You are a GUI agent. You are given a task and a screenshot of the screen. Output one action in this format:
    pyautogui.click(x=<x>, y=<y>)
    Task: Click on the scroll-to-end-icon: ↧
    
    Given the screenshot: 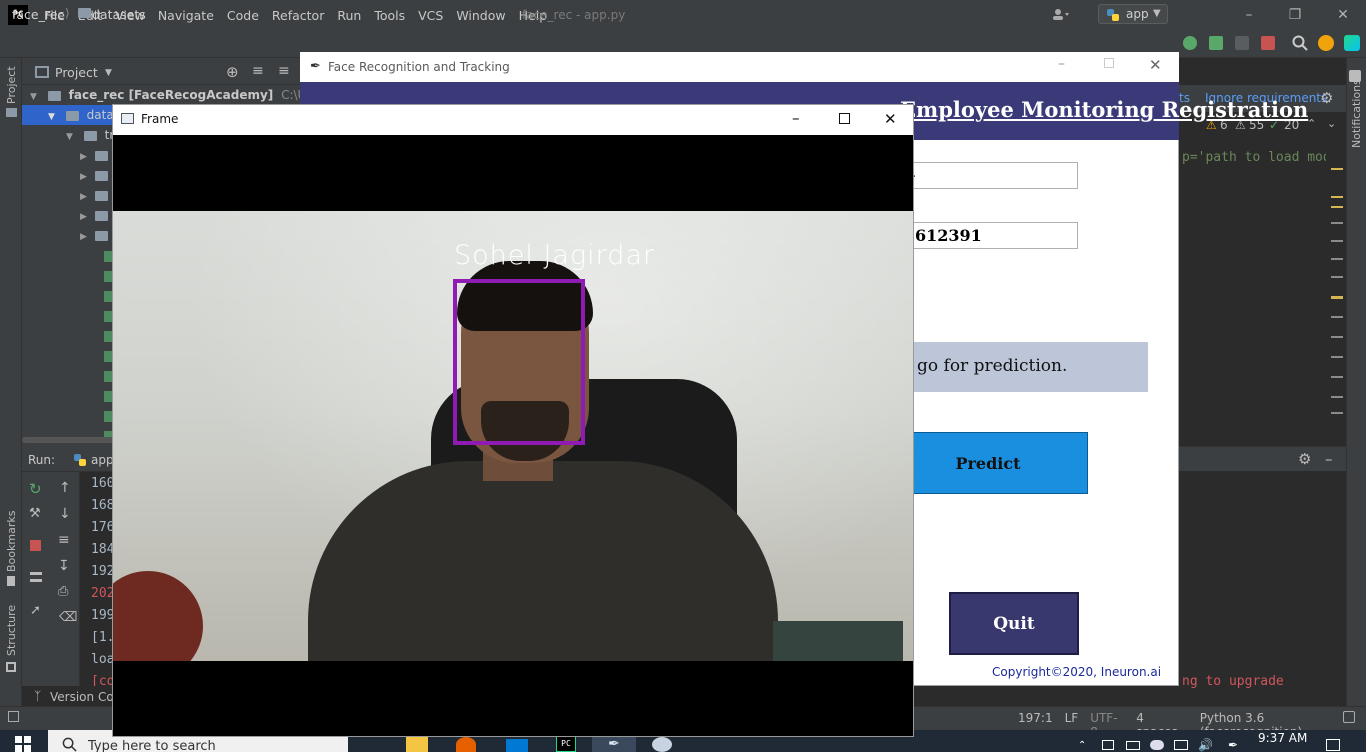 What is the action you would take?
    pyautogui.click(x=64, y=566)
    